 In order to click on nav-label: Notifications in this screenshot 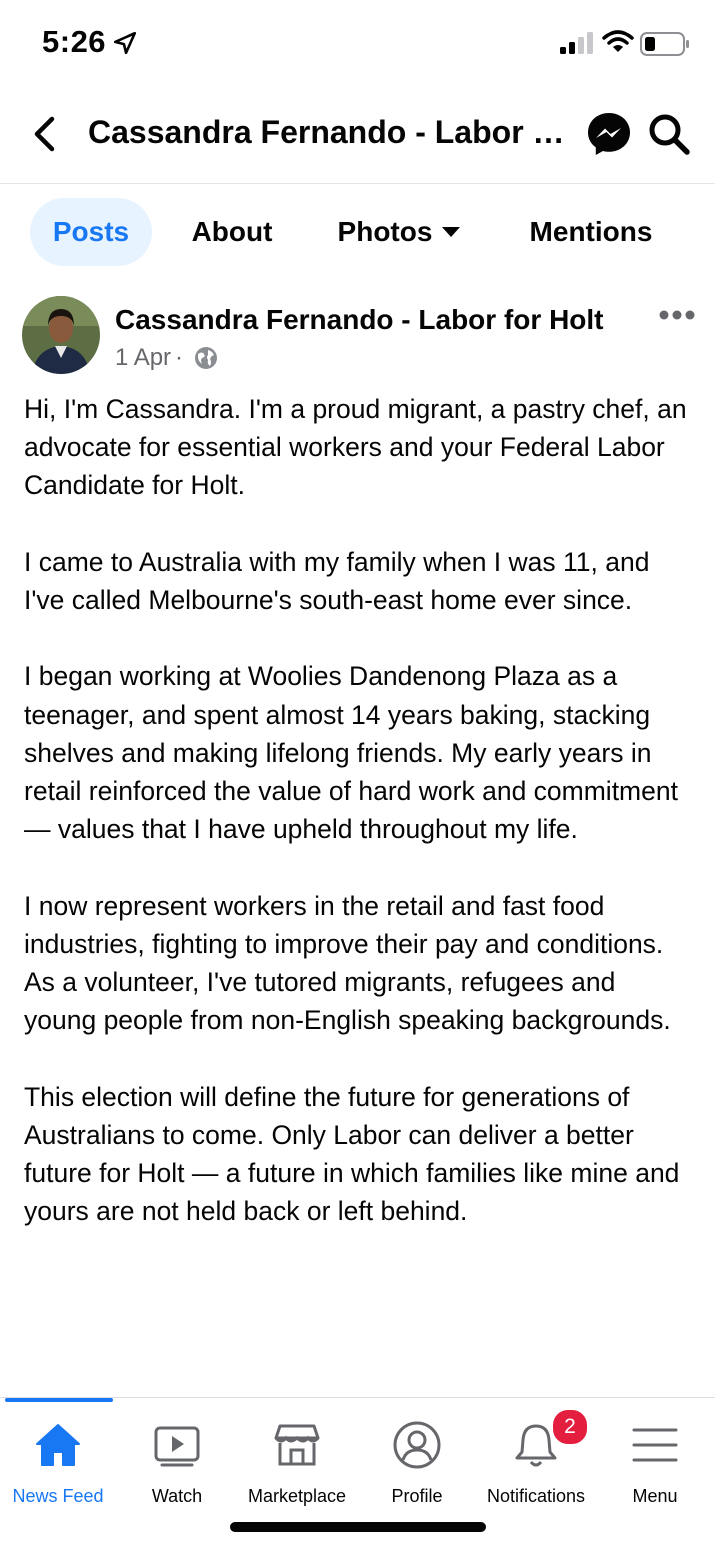, I will do `click(536, 1496)`.